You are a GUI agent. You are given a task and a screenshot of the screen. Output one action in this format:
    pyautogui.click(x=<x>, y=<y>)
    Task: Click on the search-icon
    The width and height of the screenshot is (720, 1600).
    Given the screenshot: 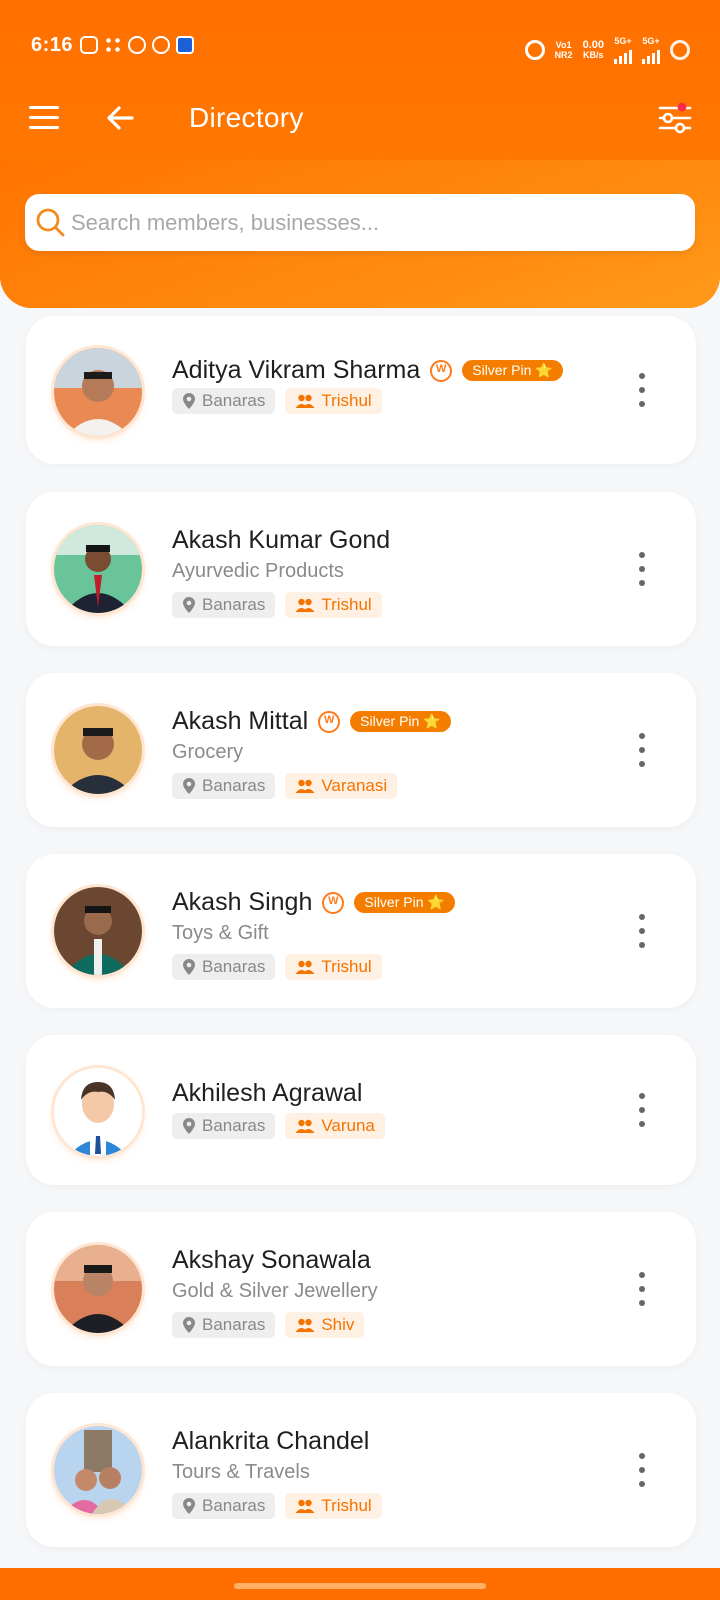 What is the action you would take?
    pyautogui.click(x=51, y=223)
    